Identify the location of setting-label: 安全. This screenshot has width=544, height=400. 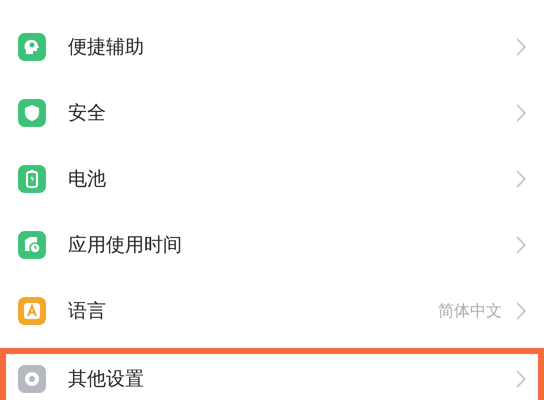
(87, 113).